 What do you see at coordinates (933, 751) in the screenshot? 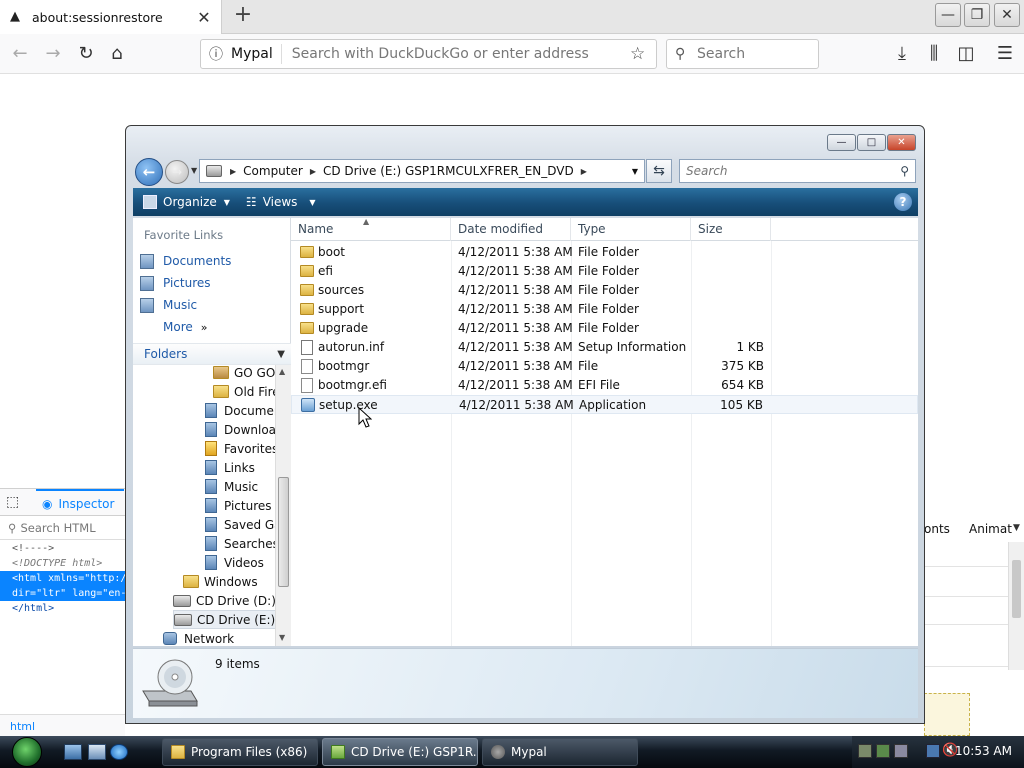
I see `network-status-icon` at bounding box center [933, 751].